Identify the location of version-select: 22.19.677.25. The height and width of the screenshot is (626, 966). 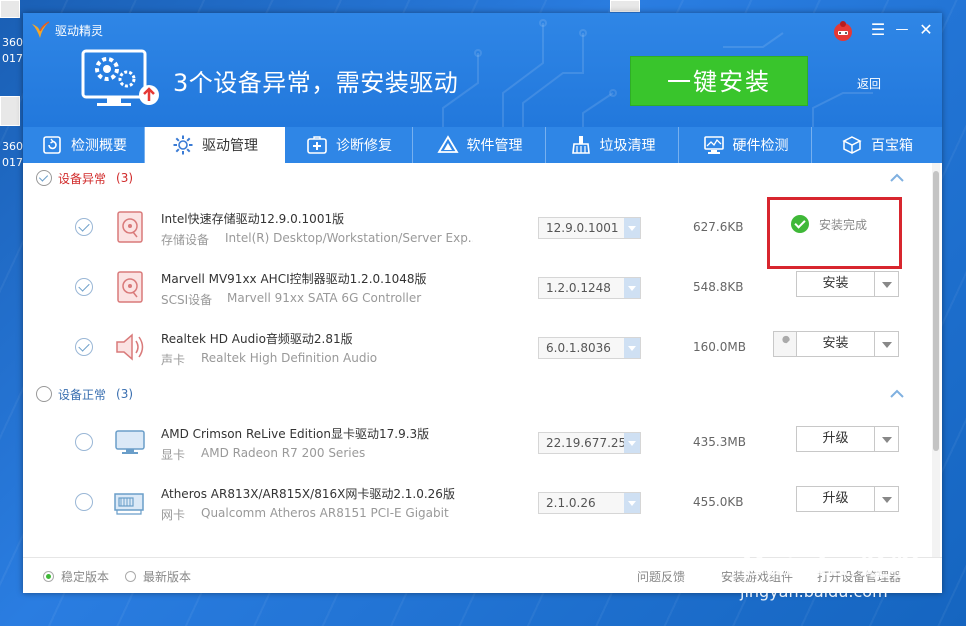
(589, 443).